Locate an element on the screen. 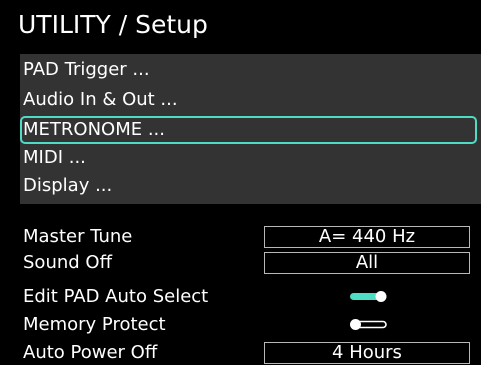 The image size is (481, 365). auto-power-off-value: 4 Hours is located at coordinates (367, 353).